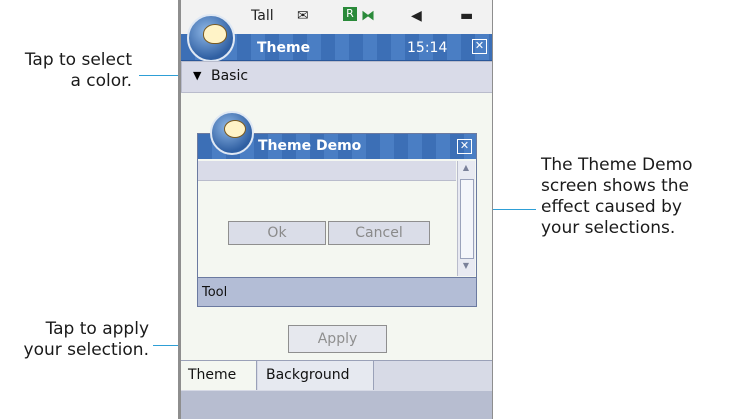 This screenshot has width=729, height=419. Describe the element at coordinates (159, 75) in the screenshot. I see `callout-leader-color` at that location.